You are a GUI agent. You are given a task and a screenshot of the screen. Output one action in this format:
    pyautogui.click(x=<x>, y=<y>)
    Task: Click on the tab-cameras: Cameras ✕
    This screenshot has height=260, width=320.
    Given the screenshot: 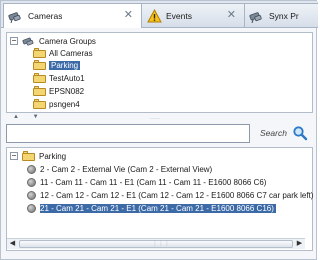 What is the action you would take?
    pyautogui.click(x=72, y=15)
    